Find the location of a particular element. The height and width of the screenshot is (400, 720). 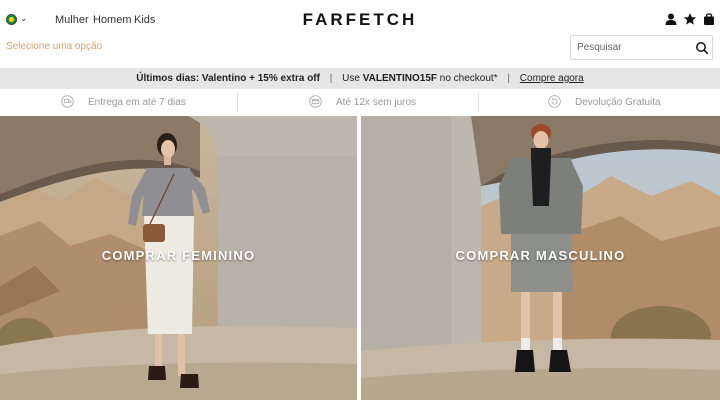

search-input: Pesquisar is located at coordinates (641, 47).